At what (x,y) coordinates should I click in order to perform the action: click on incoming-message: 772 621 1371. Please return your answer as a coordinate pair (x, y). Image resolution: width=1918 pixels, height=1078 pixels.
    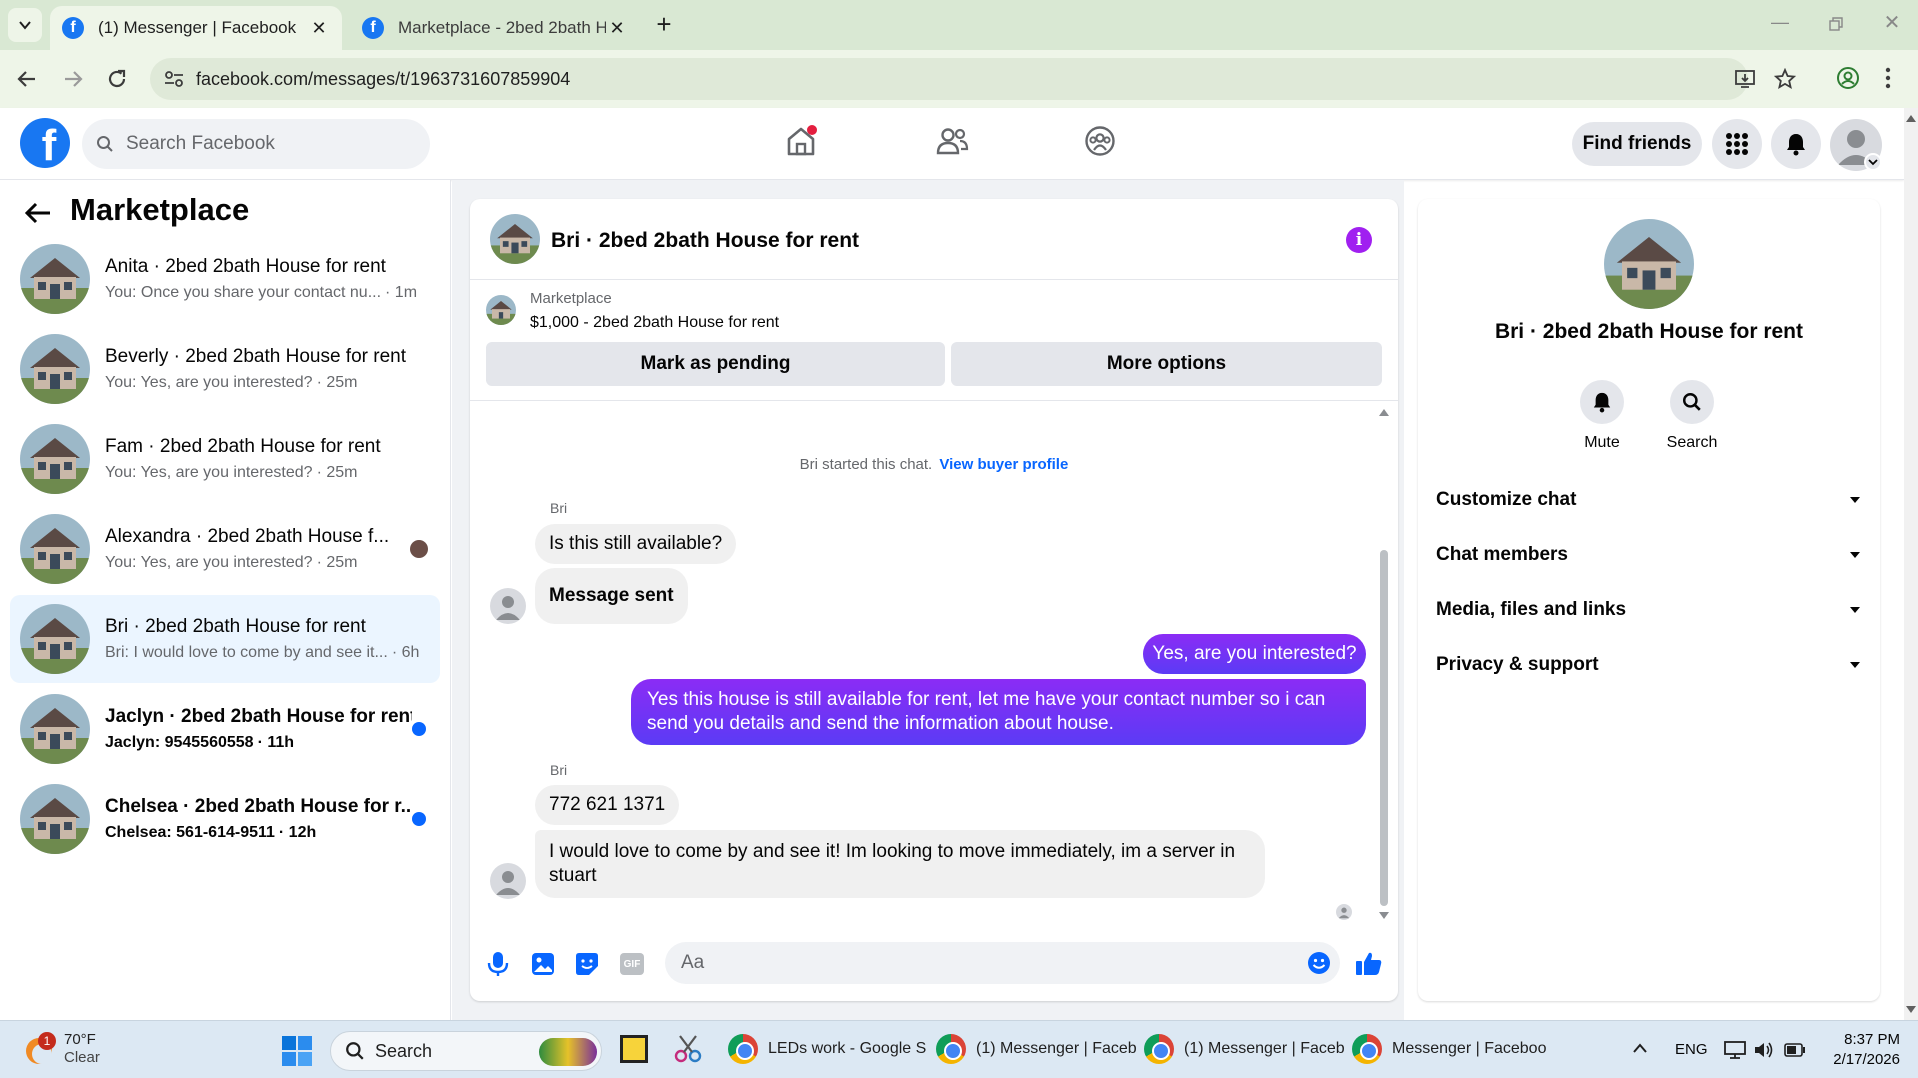
    Looking at the image, I should click on (607, 805).